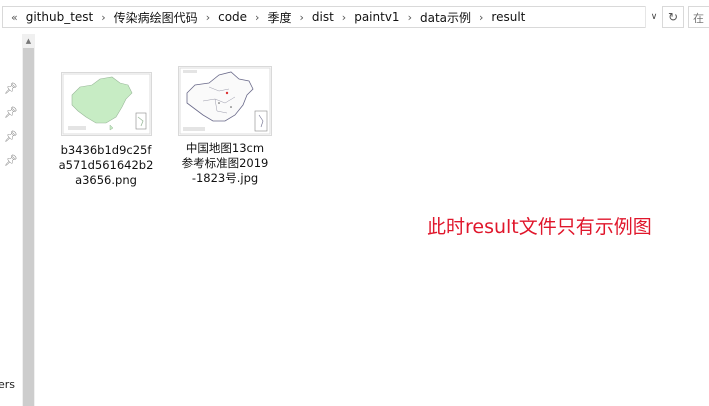 The height and width of the screenshot is (406, 709). Describe the element at coordinates (673, 17) in the screenshot. I see `refresh-icon: ↻` at that location.